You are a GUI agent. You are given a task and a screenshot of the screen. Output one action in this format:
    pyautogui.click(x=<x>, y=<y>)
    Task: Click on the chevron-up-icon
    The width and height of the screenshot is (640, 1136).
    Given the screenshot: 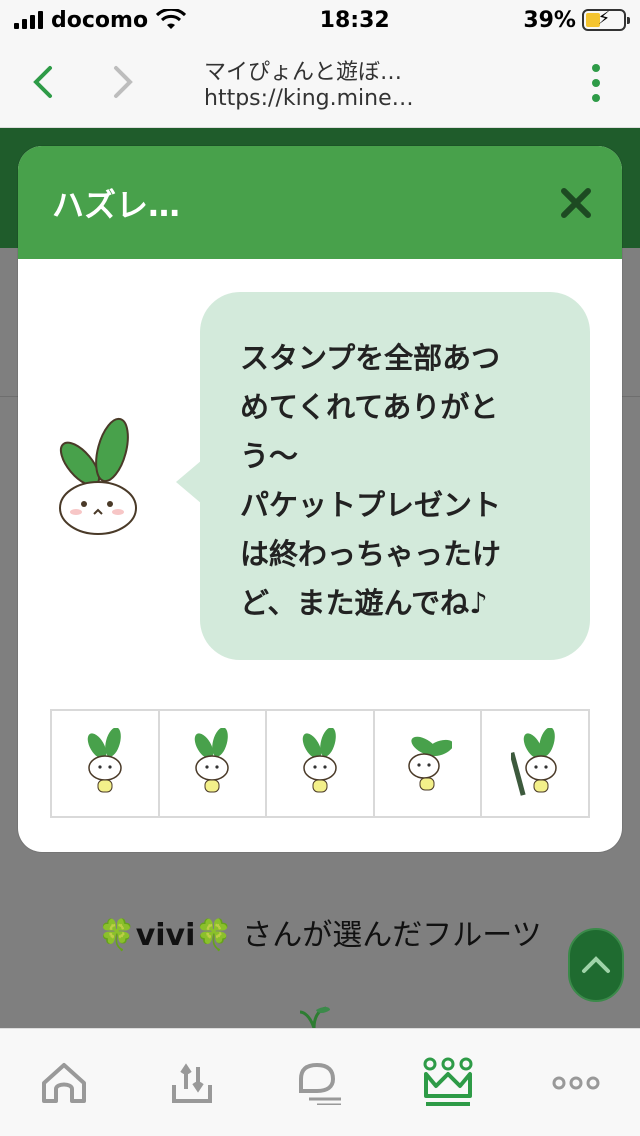 What is the action you would take?
    pyautogui.click(x=596, y=964)
    